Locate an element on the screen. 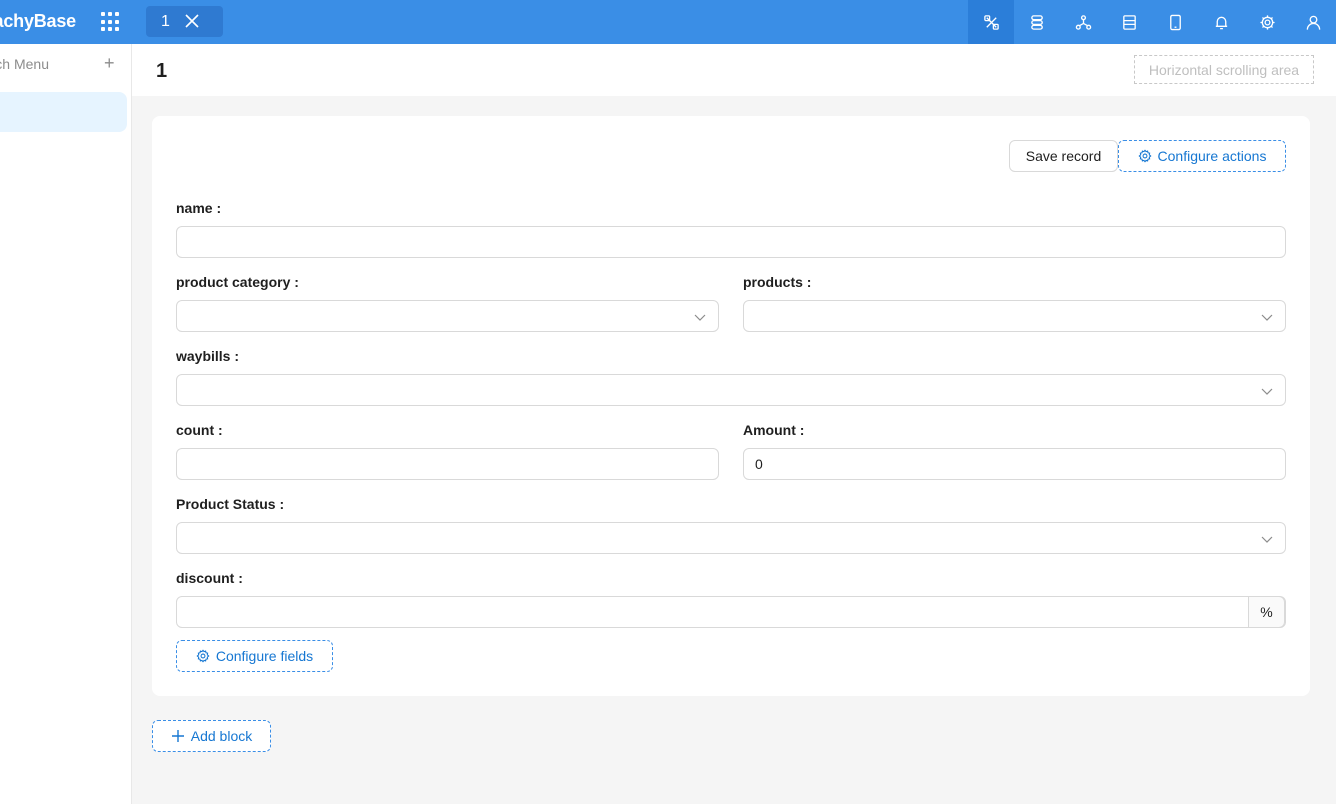 Image resolution: width=1336 pixels, height=804 pixels. top-navbar: achyBase 1 is located at coordinates (668, 22).